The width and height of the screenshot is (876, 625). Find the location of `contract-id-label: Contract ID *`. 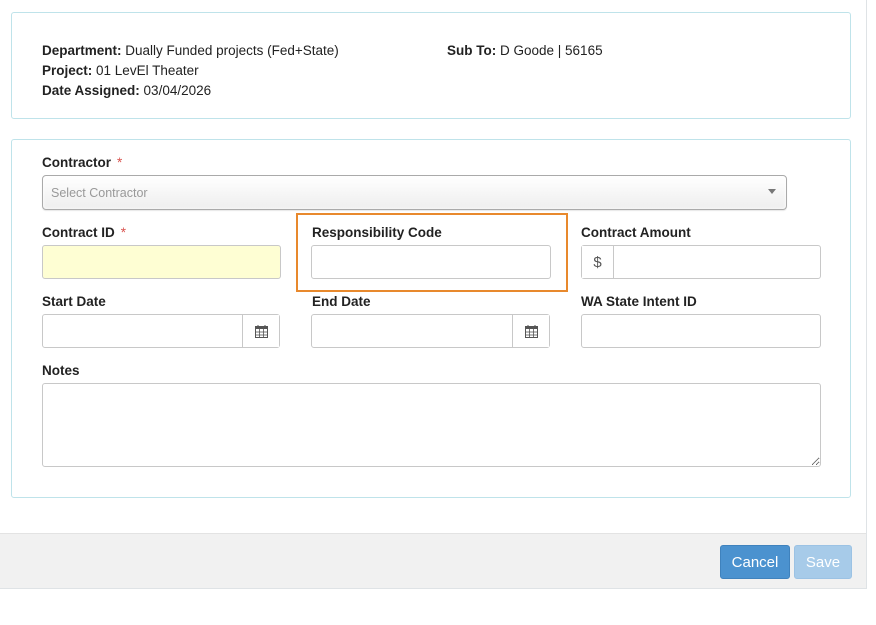

contract-id-label: Contract ID * is located at coordinates (84, 232).